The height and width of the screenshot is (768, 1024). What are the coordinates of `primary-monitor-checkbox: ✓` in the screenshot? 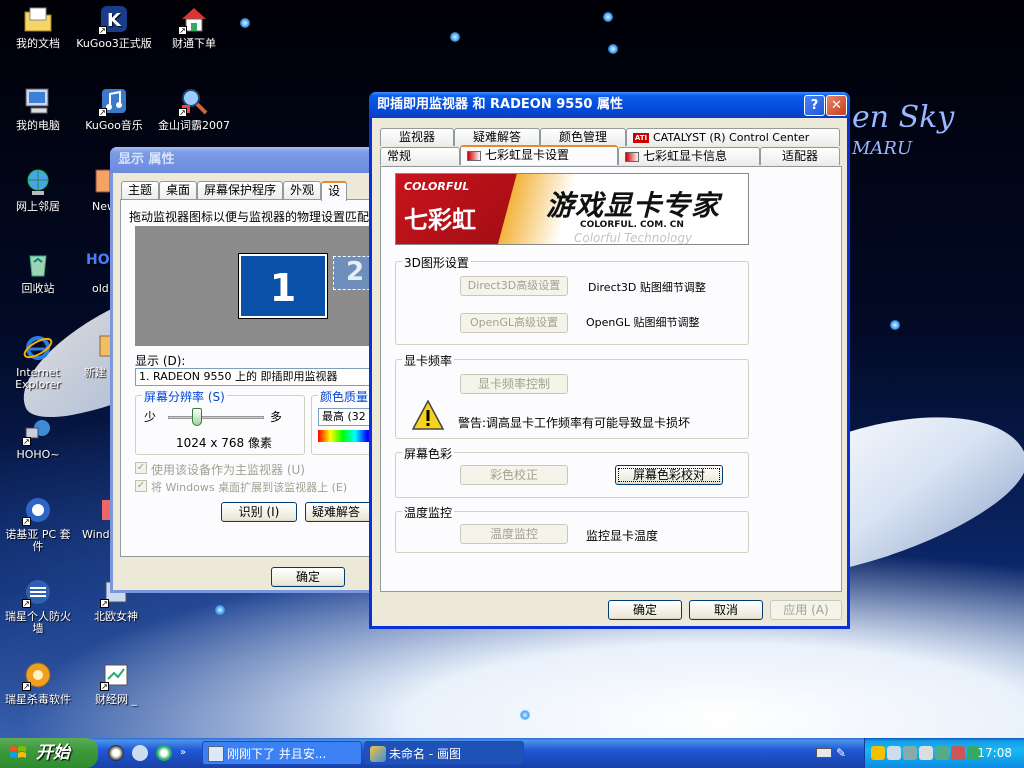 It's located at (141, 468).